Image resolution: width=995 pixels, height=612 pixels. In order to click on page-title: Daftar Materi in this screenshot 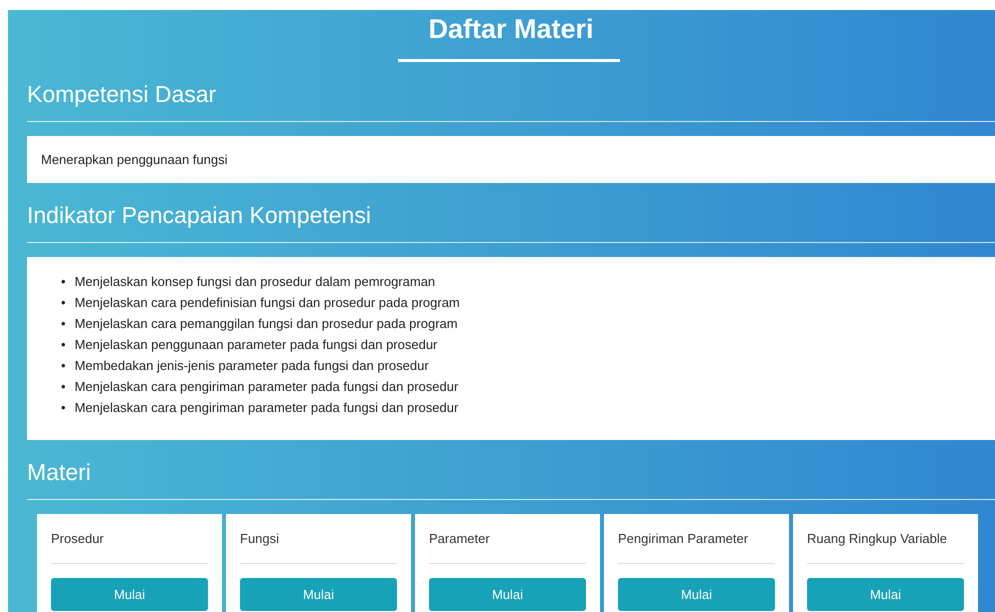, I will do `click(511, 29)`.